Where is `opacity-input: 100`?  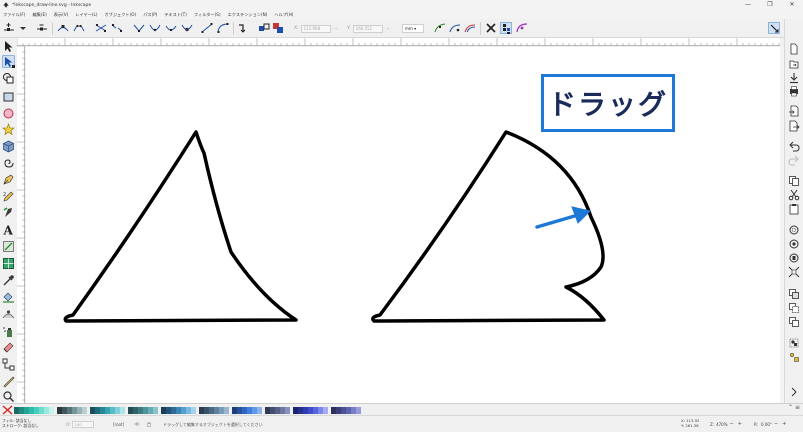
opacity-input: 100 is located at coordinates (83, 424).